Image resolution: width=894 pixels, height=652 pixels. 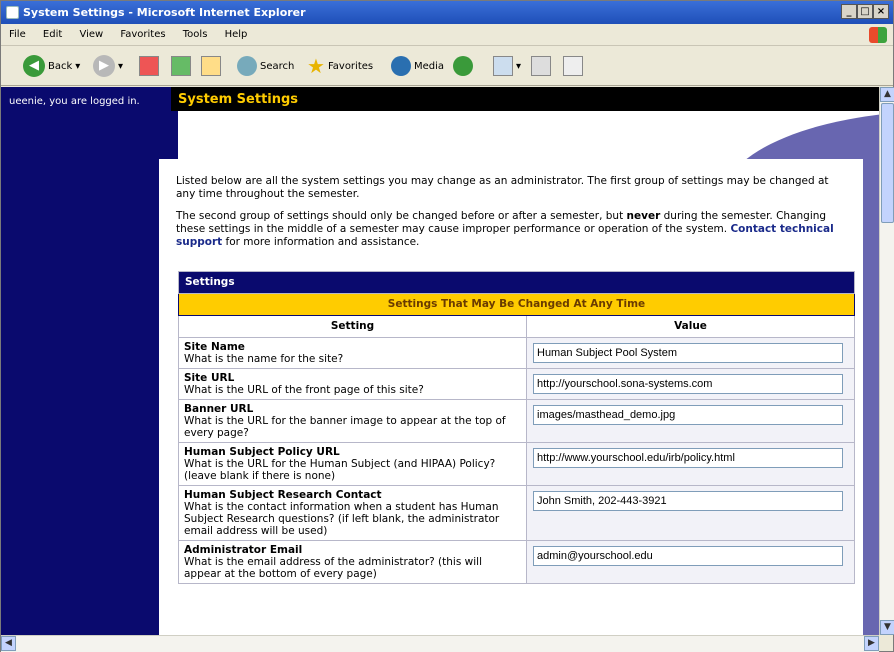 I want to click on menu-tools: Tools, so click(x=195, y=34).